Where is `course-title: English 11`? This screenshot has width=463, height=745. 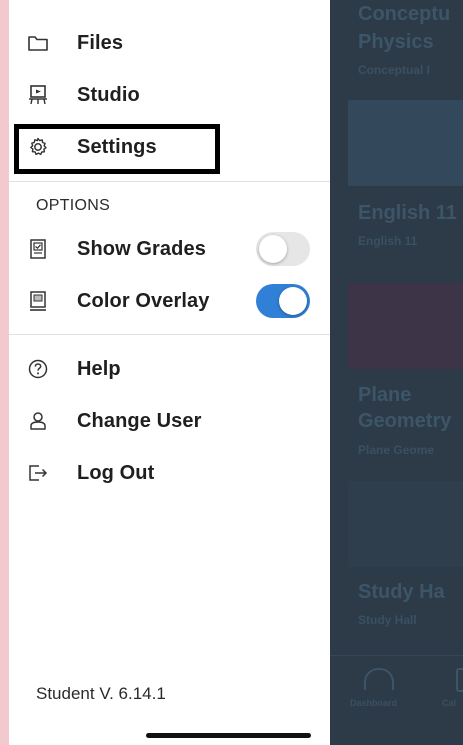
course-title: English 11 is located at coordinates (407, 213).